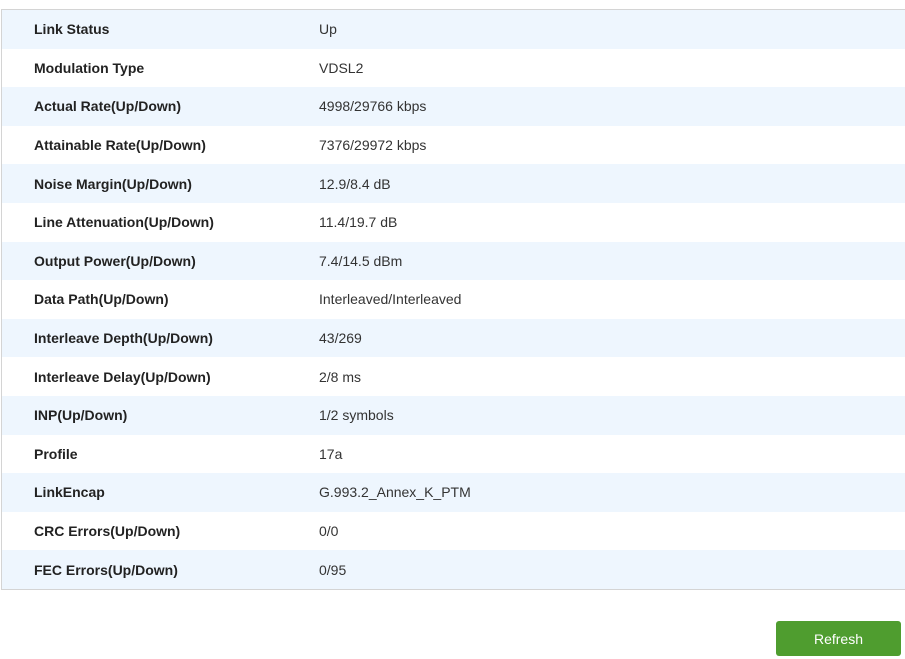 The image size is (905, 659). I want to click on row-label: CRC Errors(Up/Down), so click(107, 531).